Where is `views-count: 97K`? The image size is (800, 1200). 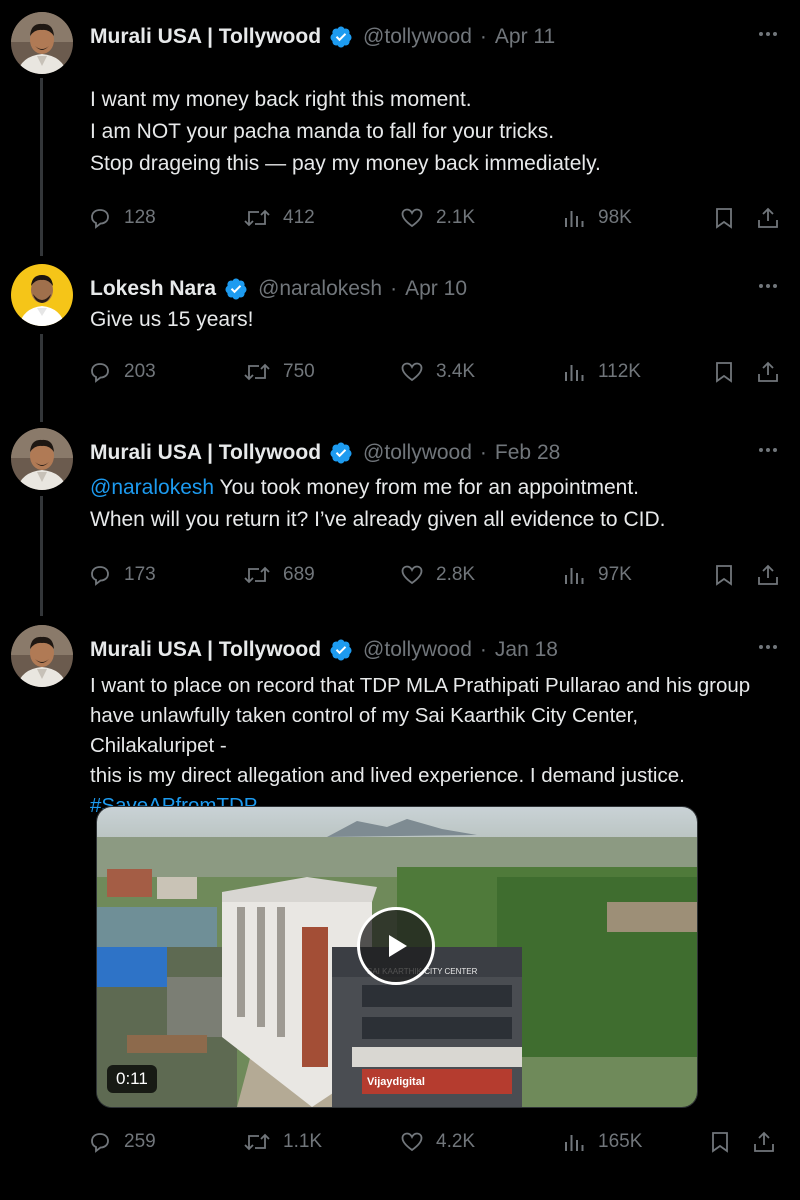
views-count: 97K is located at coordinates (615, 574).